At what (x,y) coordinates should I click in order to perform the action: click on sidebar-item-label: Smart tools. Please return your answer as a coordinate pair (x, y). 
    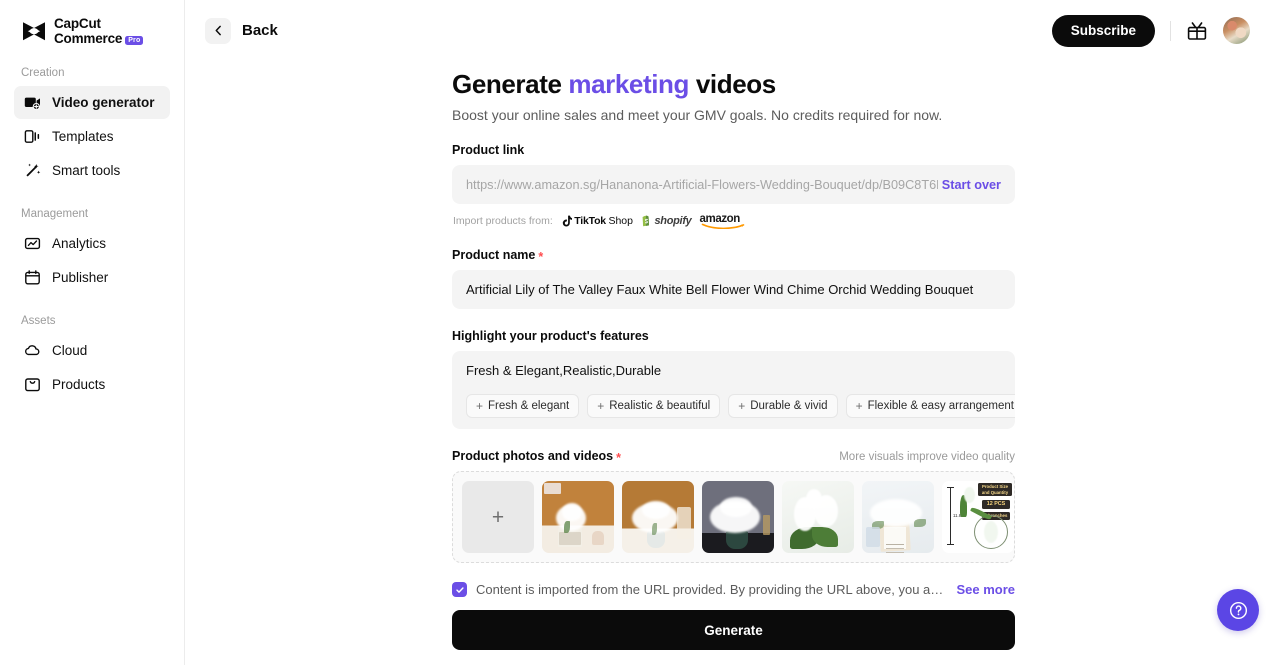
    Looking at the image, I should click on (86, 171).